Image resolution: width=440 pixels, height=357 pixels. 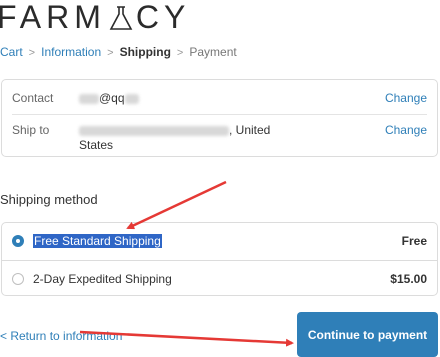 I want to click on logo-text-start: FARM, so click(x=53, y=17).